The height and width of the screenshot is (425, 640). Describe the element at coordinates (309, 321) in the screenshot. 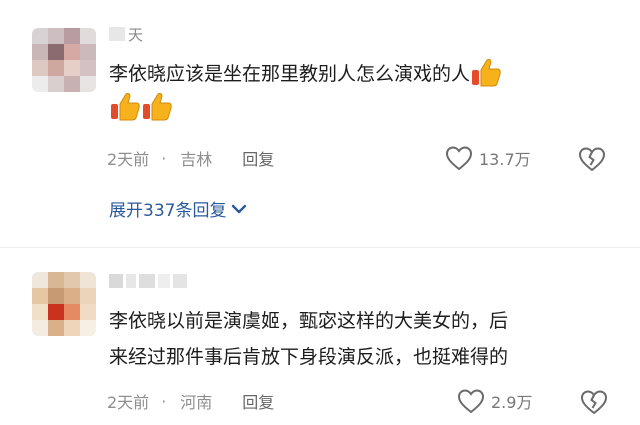

I see `comment-text-line: 李依晓以前是演虞姬，甄宓这样的大美女的，后` at that location.